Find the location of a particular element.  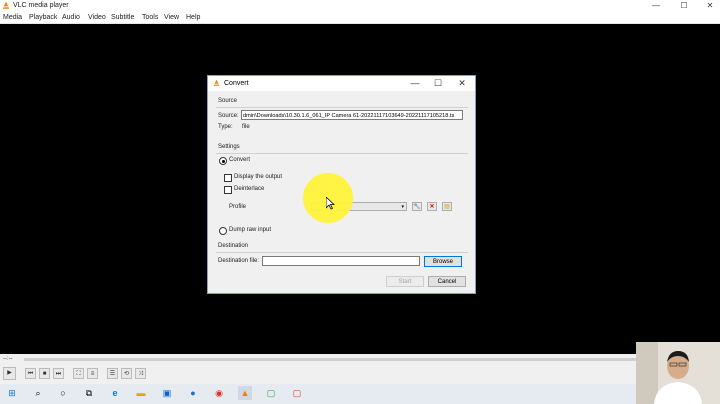

fullscreen-icon: ⛶ is located at coordinates (78, 373).